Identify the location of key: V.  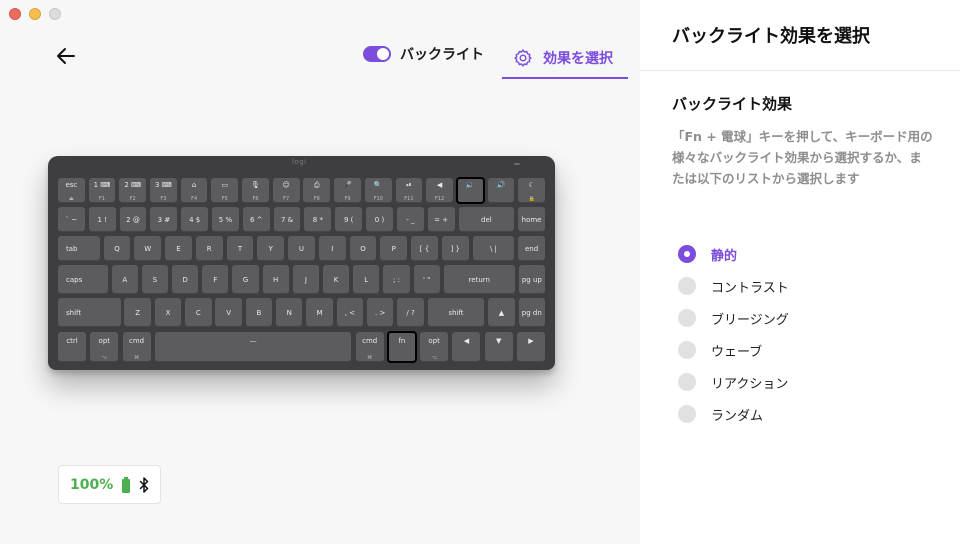
(228, 312).